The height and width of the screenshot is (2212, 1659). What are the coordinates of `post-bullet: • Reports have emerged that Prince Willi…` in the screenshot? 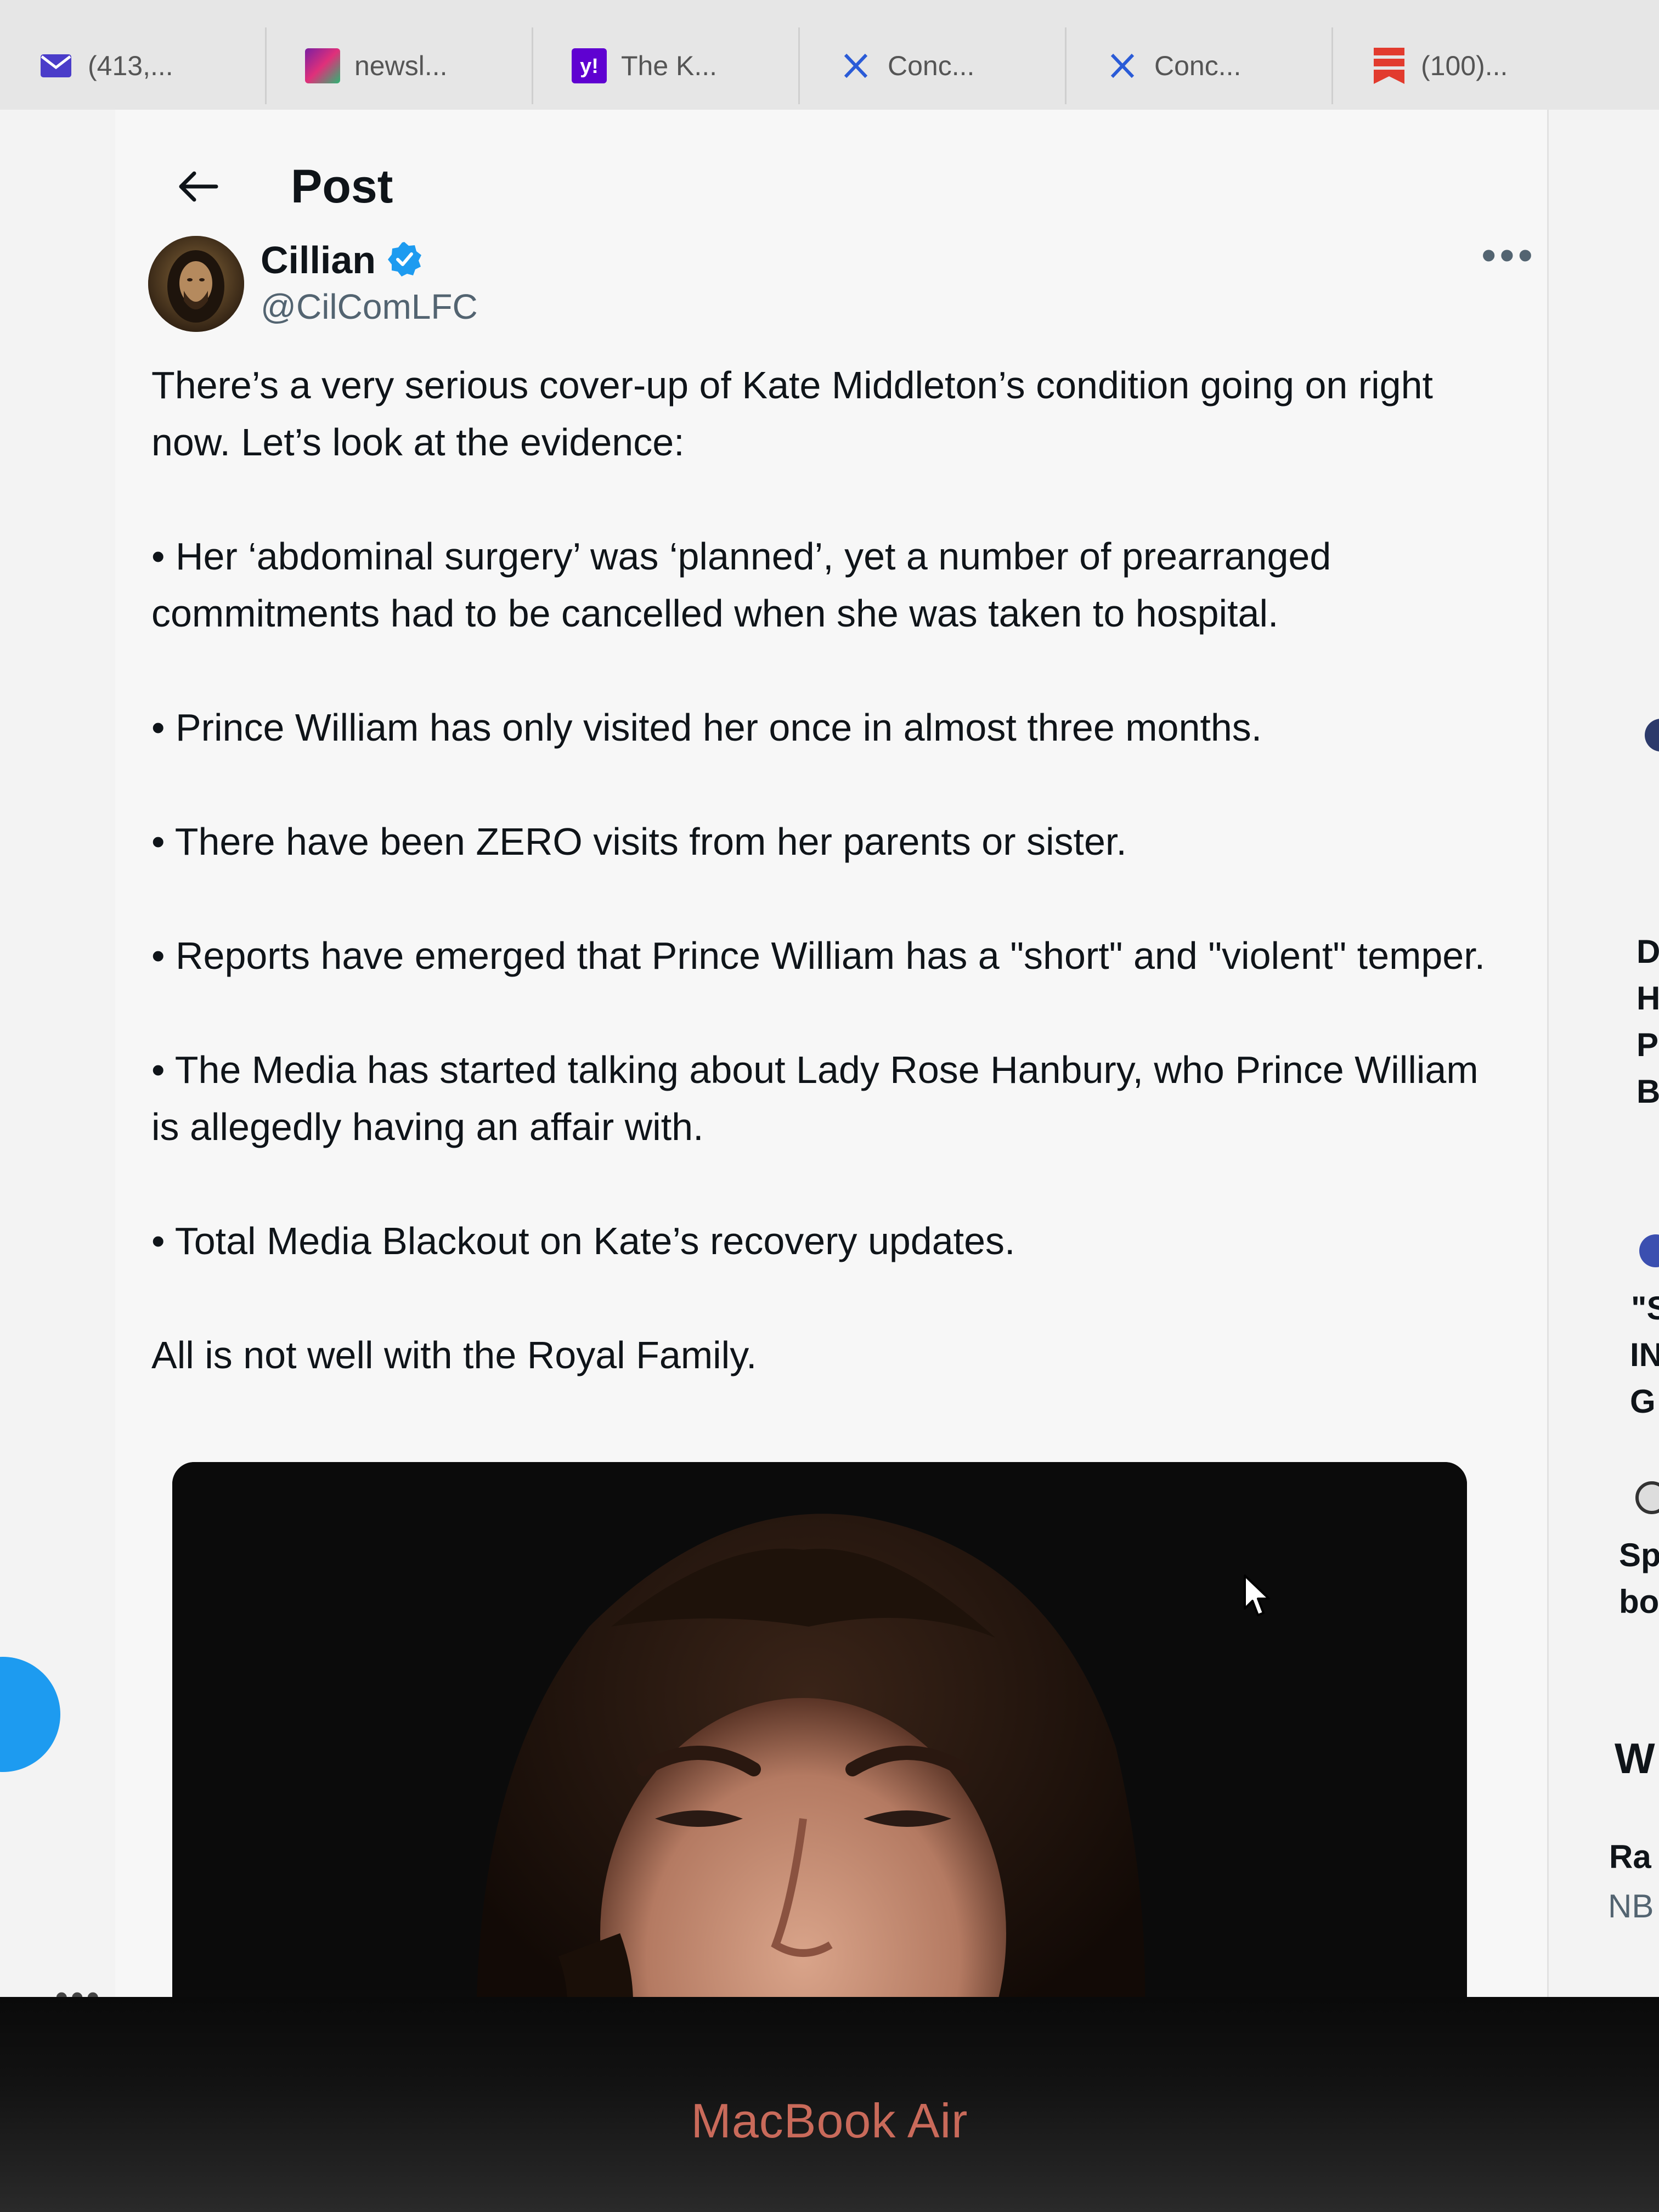 It's located at (818, 955).